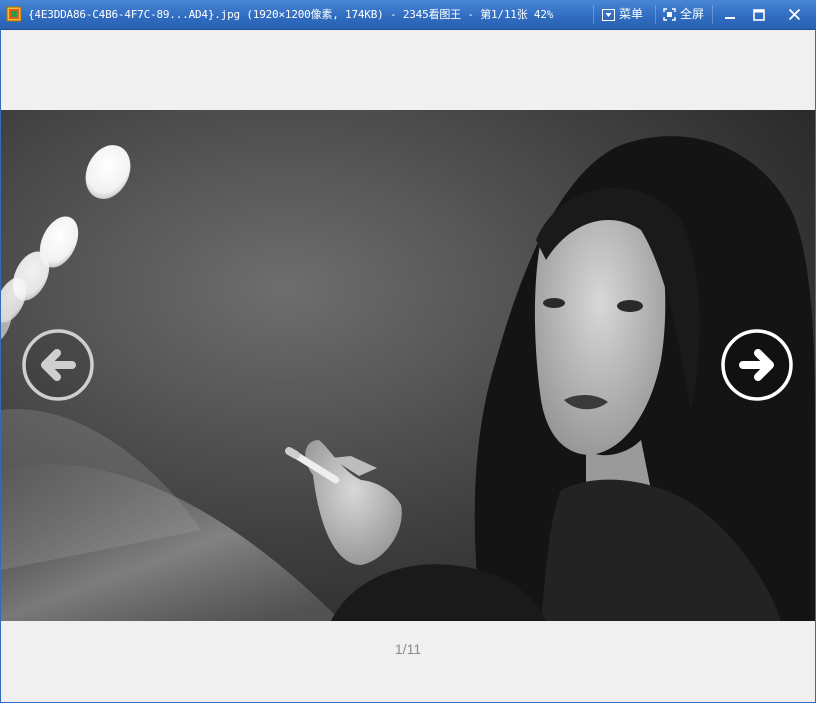 The height and width of the screenshot is (703, 816). Describe the element at coordinates (408, 649) in the screenshot. I see `image-counter: 1/11` at that location.